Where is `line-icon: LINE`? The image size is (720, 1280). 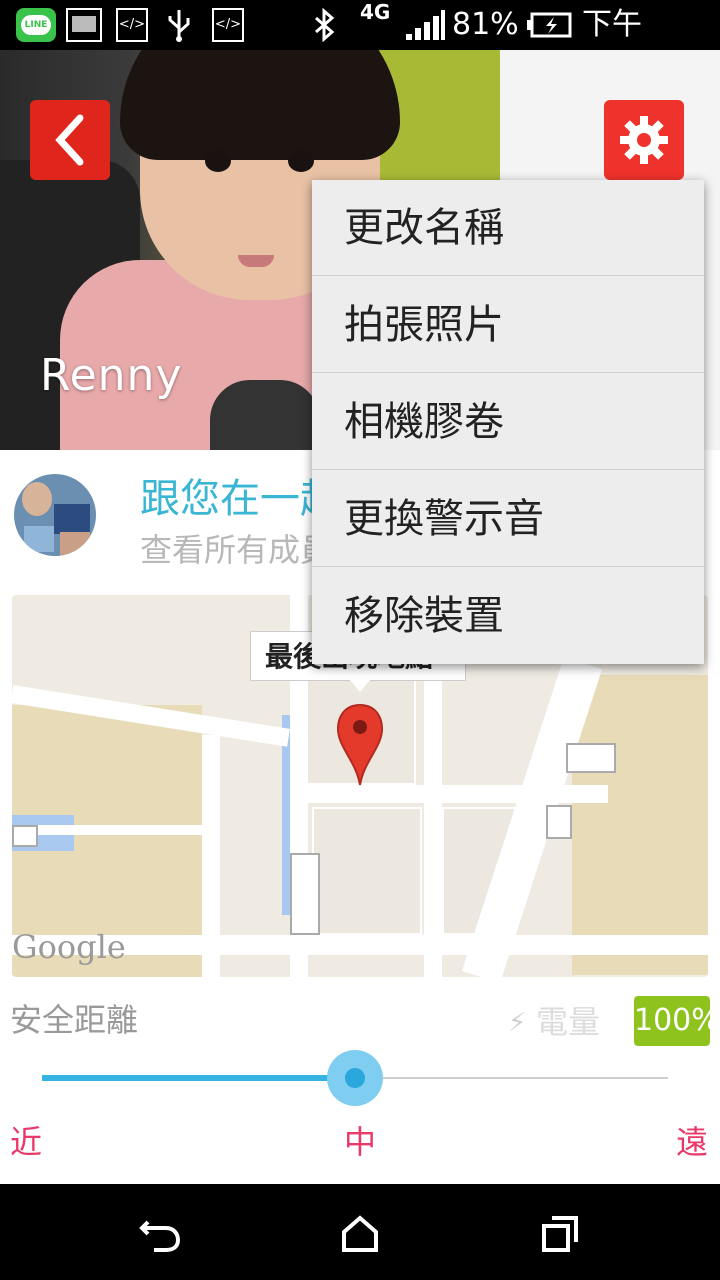
line-icon: LINE is located at coordinates (36, 25).